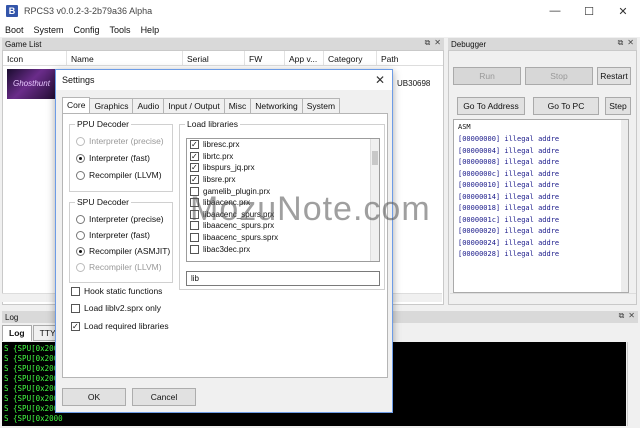 Image resolution: width=640 pixels, height=428 pixels. Describe the element at coordinates (487, 76) in the screenshot. I see `run-button: Run` at that location.